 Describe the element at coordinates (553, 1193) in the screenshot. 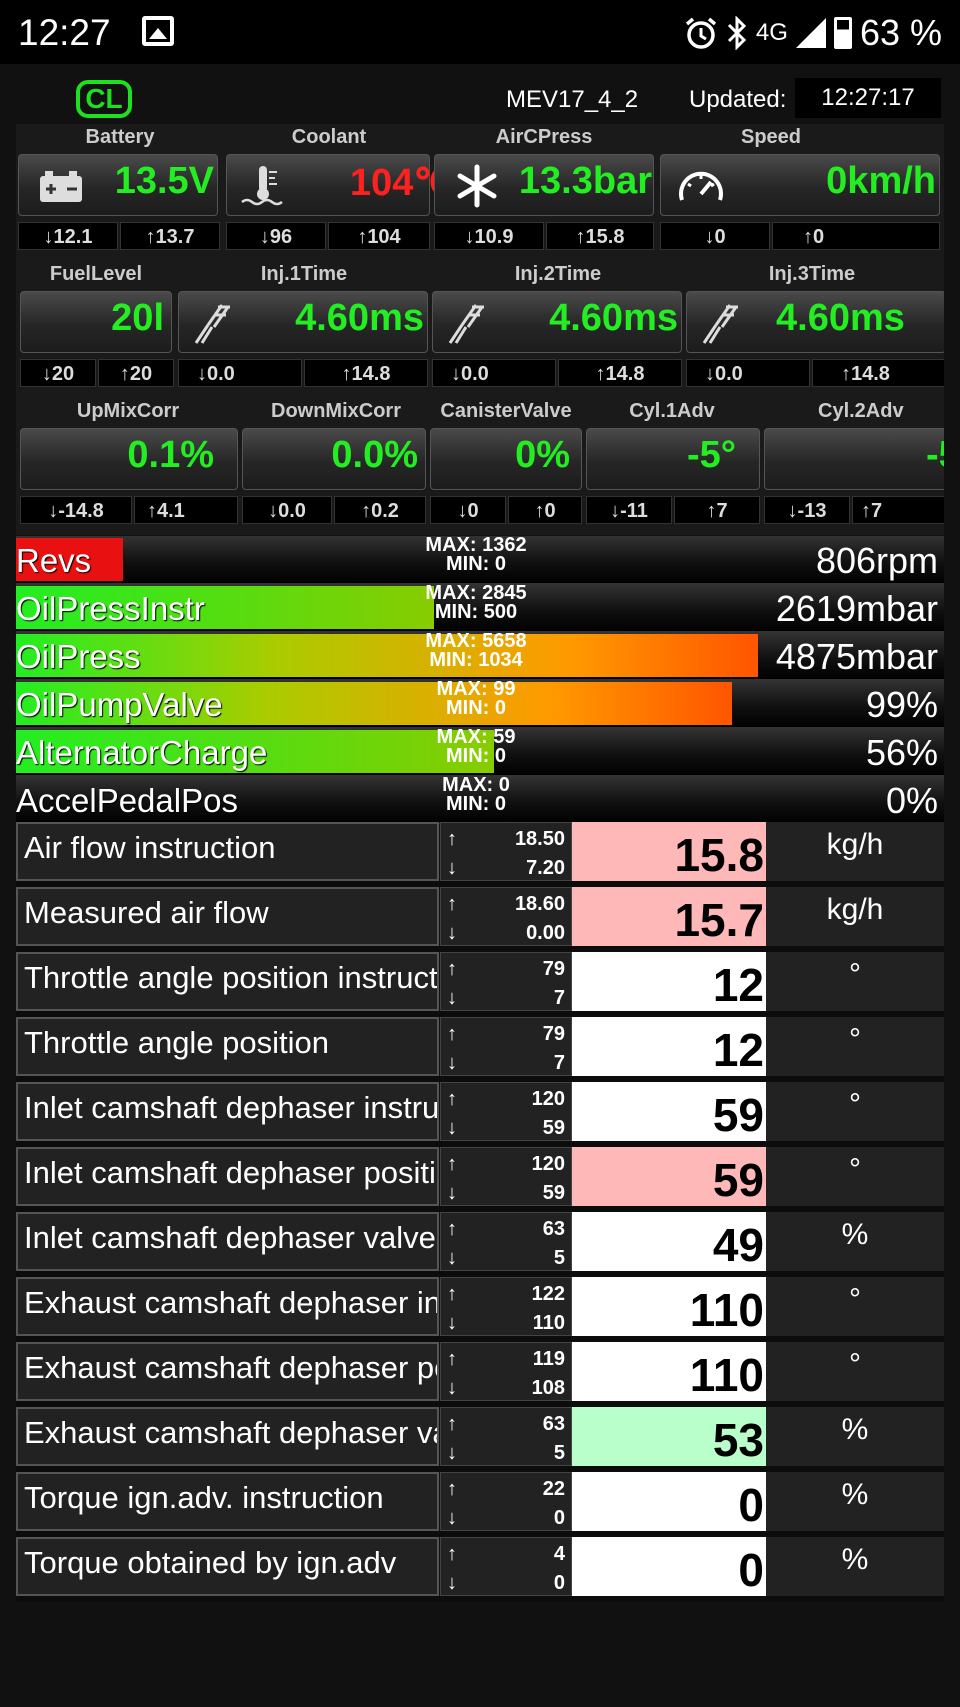

I see `param-min: 59` at that location.